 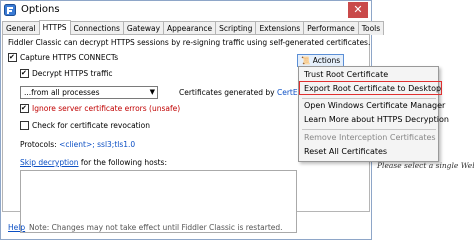 What do you see at coordinates (371, 28) in the screenshot?
I see `tab-tools: Tools` at bounding box center [371, 28].